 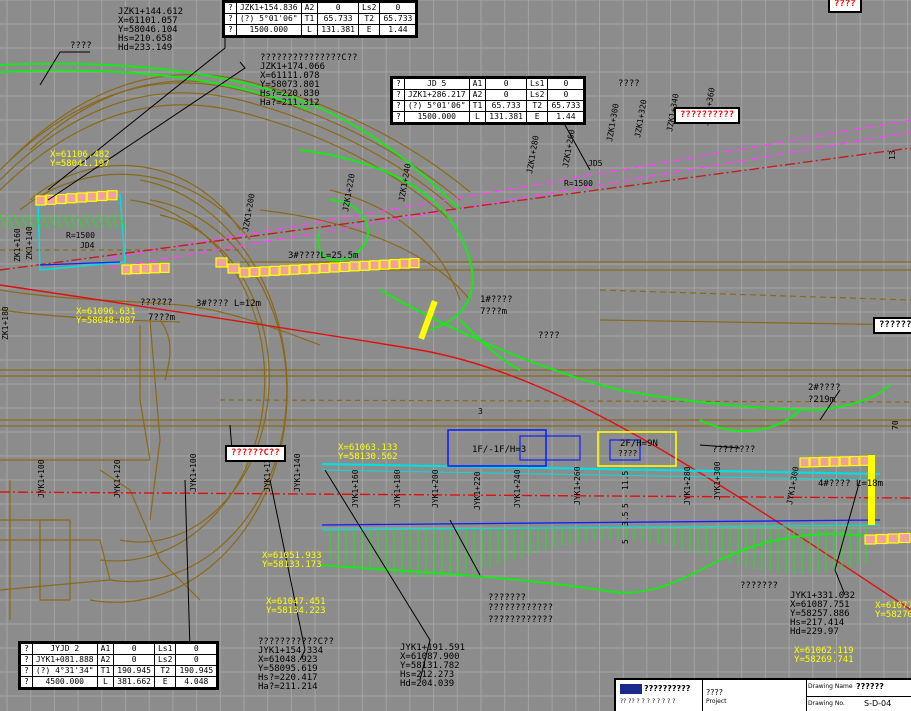 I want to click on station-upper-left: JZK1+200, so click(x=249, y=213).